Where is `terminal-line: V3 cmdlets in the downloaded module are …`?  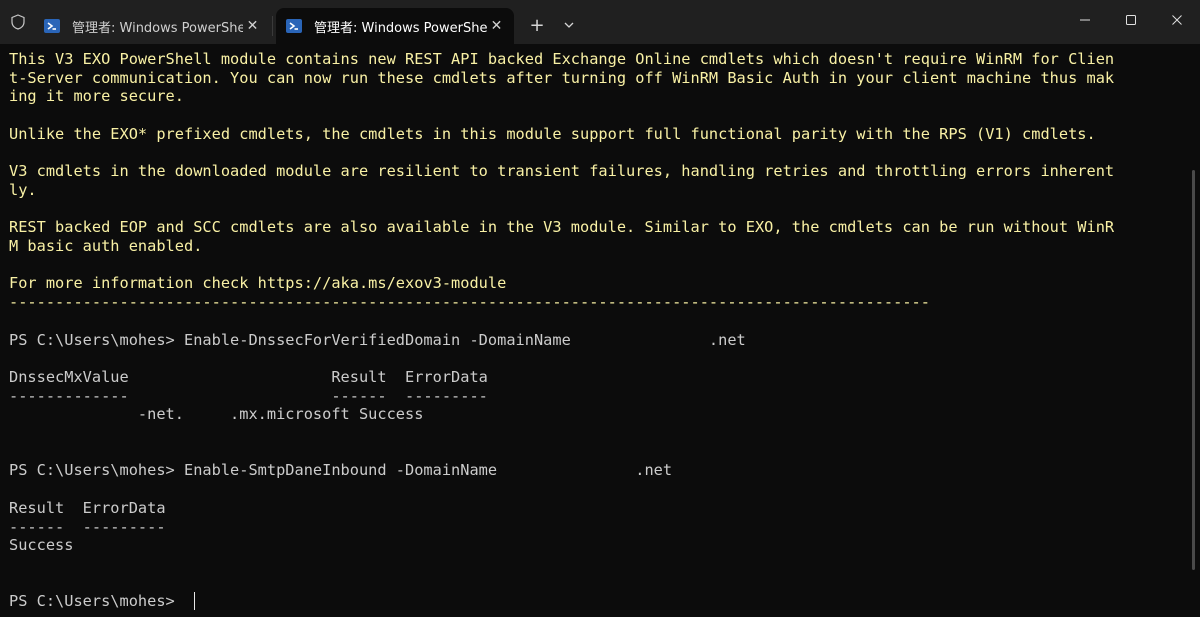 terminal-line: V3 cmdlets in the downloaded module are … is located at coordinates (562, 171).